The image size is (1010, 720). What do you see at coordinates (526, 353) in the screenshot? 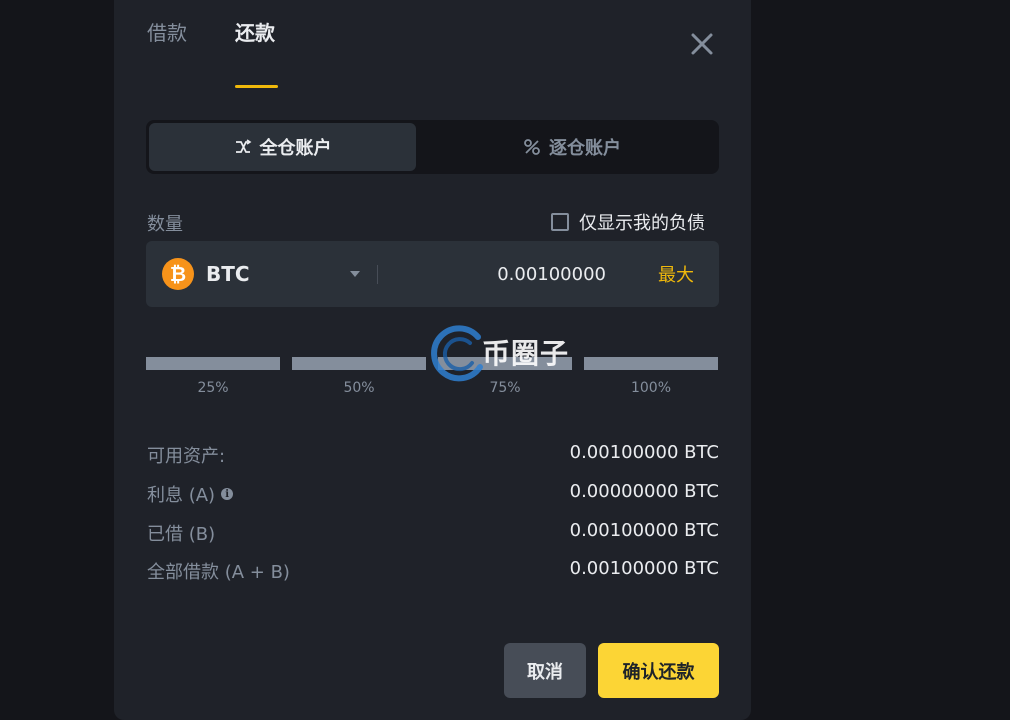
I see `watermark-text: 币圈子` at bounding box center [526, 353].